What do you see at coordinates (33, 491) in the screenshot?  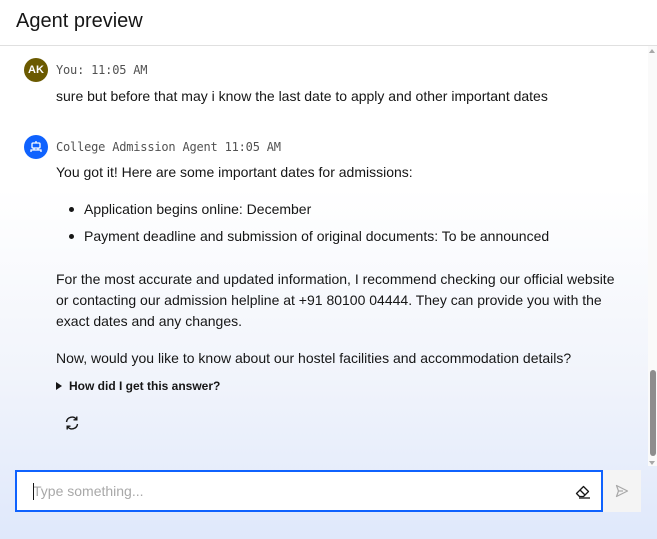 I see `text-caret` at bounding box center [33, 491].